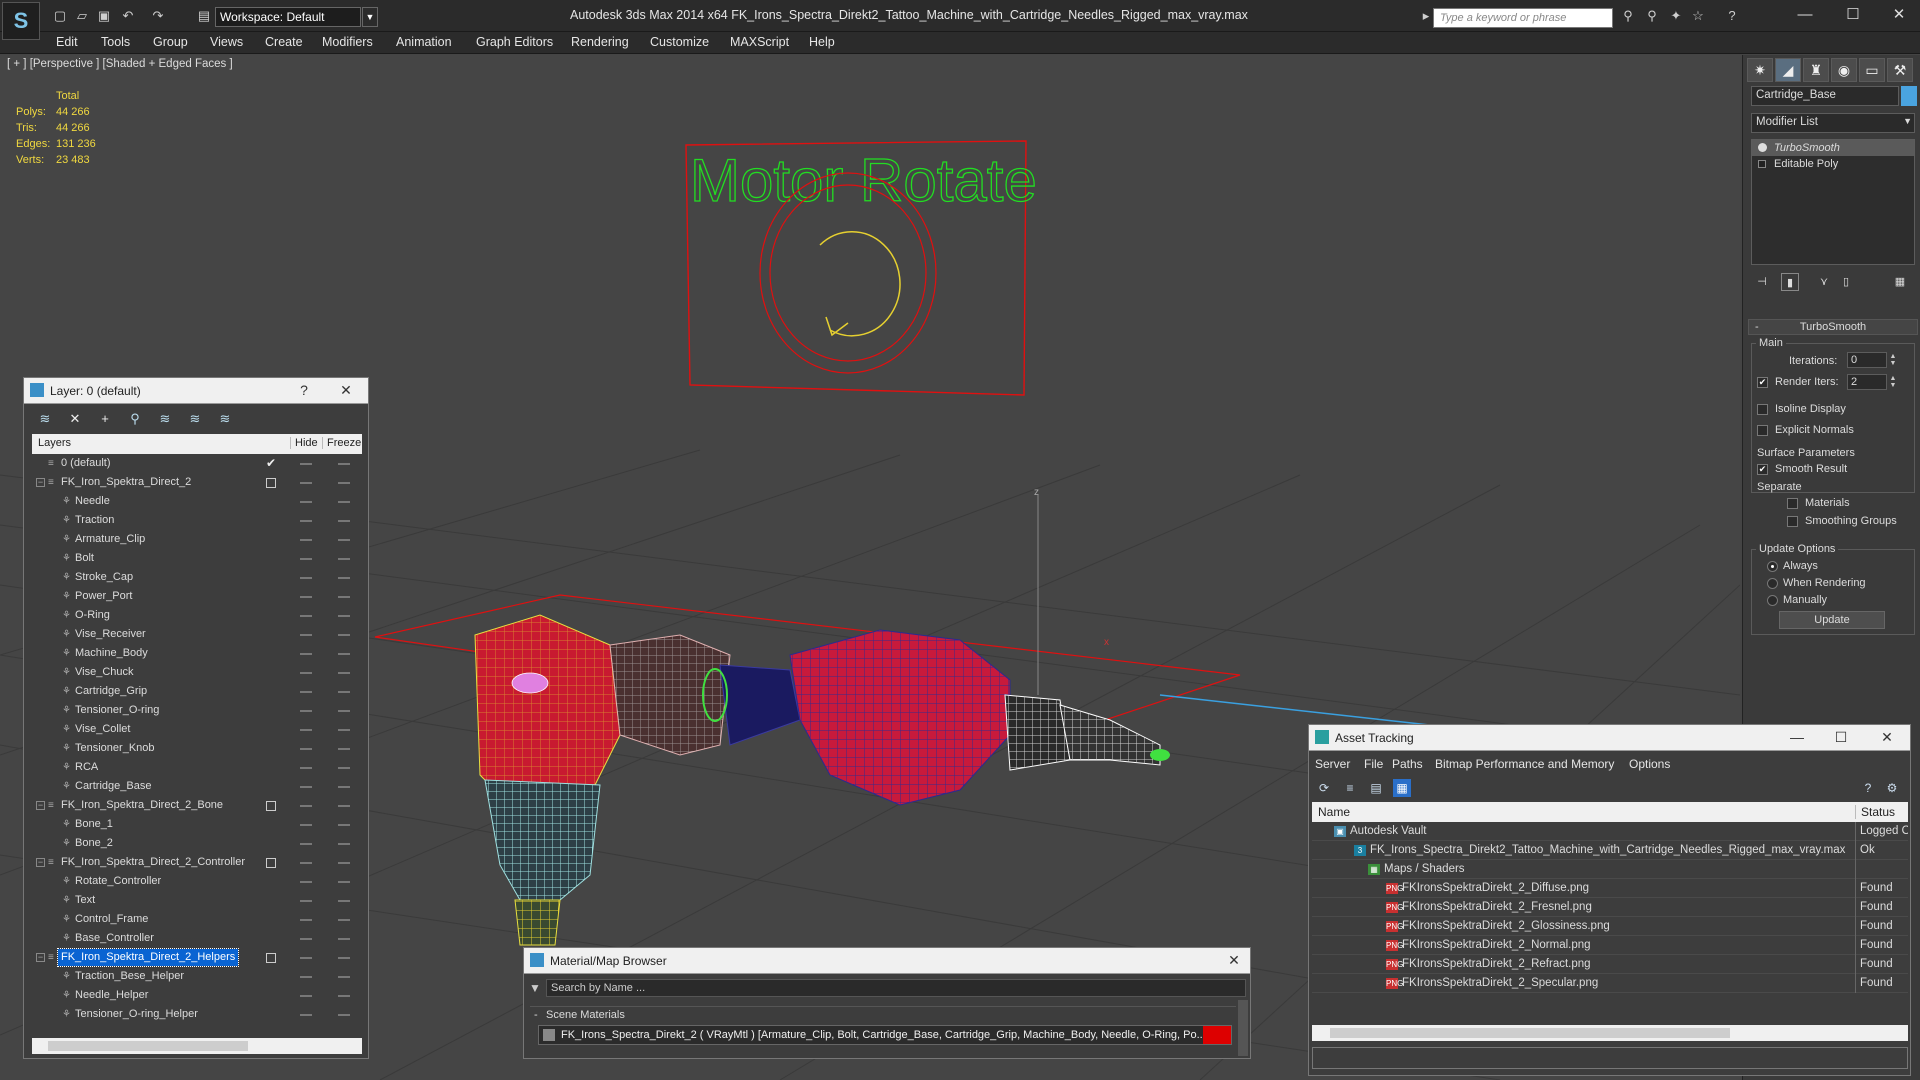 The width and height of the screenshot is (1920, 1080). Describe the element at coordinates (60, 16) in the screenshot. I see `new-file-icon: ▢` at that location.